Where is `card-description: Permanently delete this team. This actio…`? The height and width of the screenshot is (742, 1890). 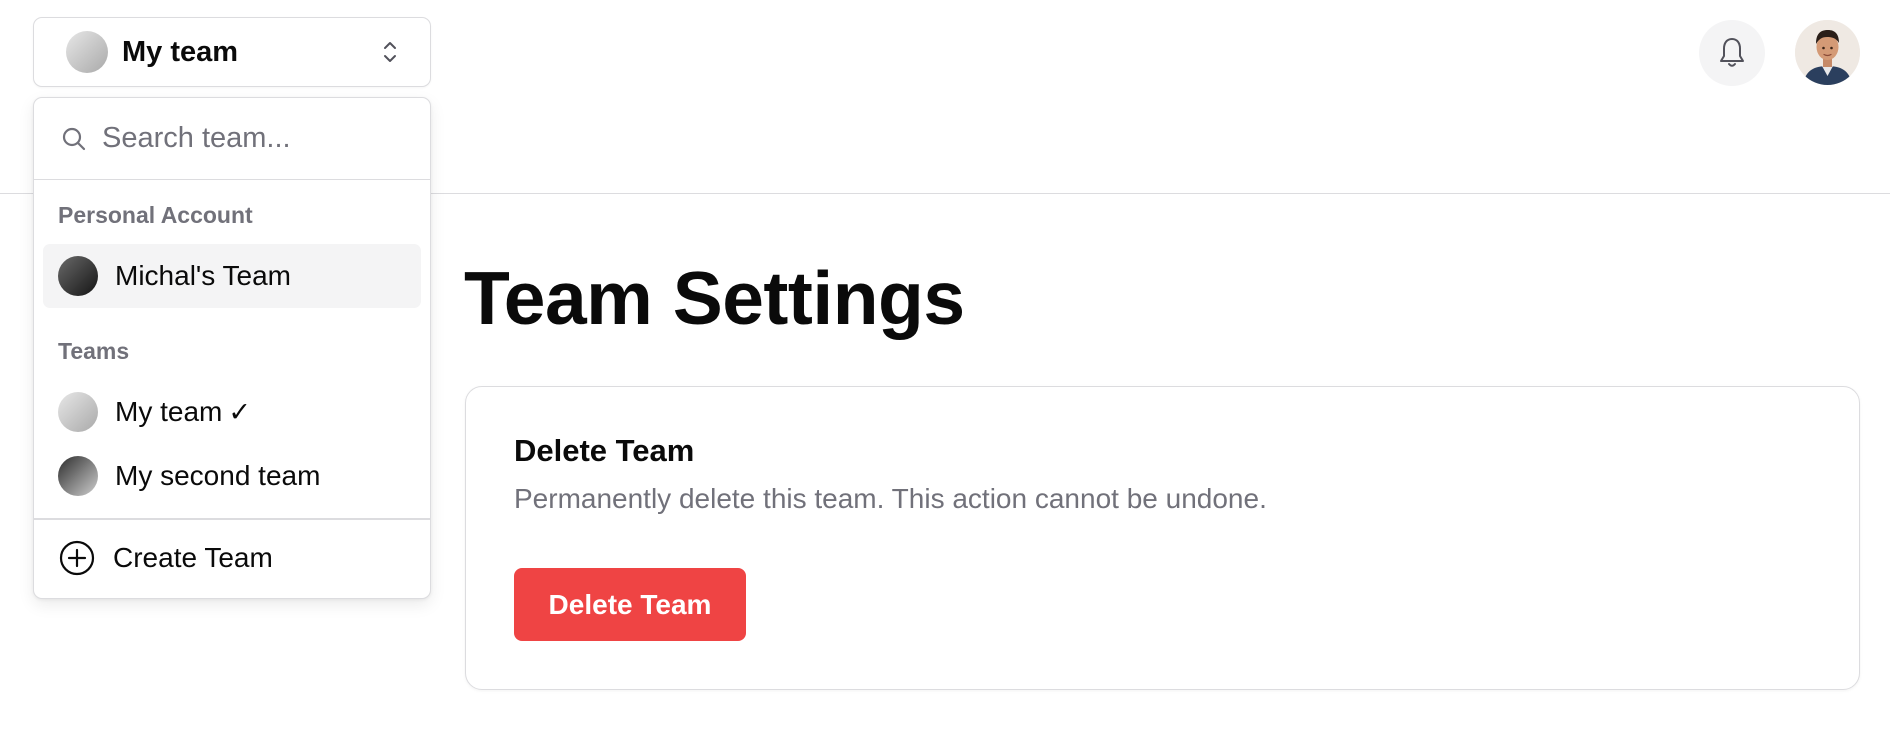 card-description: Permanently delete this team. This actio… is located at coordinates (890, 498).